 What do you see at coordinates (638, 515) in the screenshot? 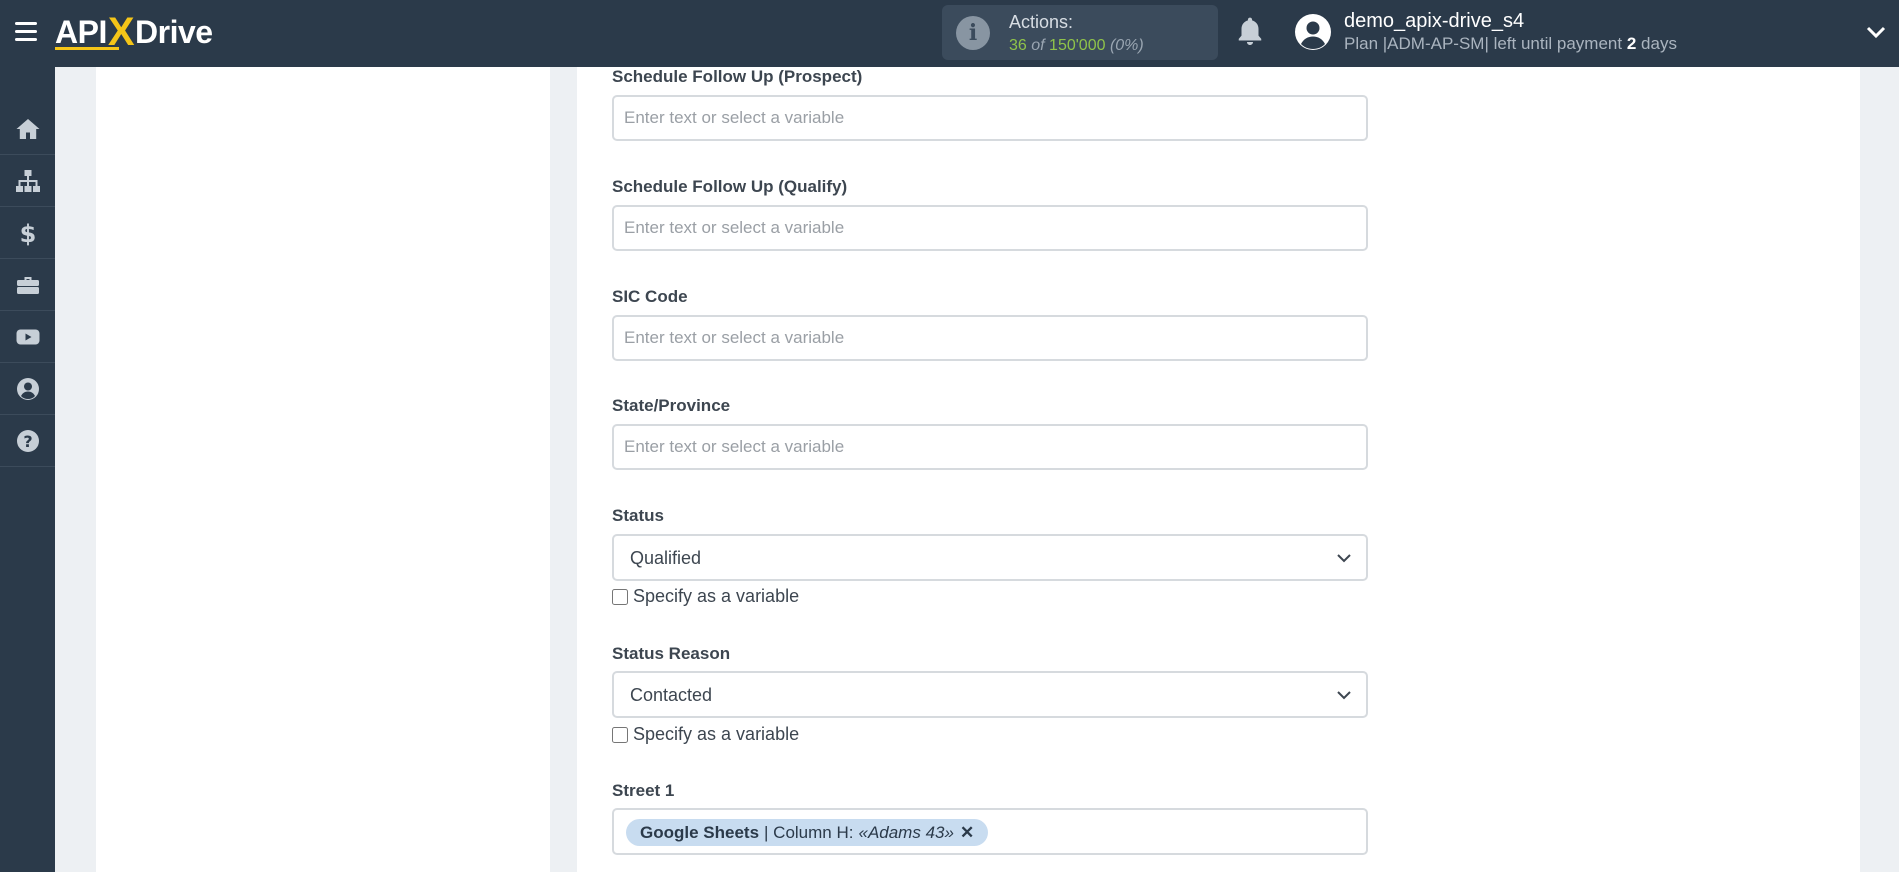
I see `status-label: Status` at bounding box center [638, 515].